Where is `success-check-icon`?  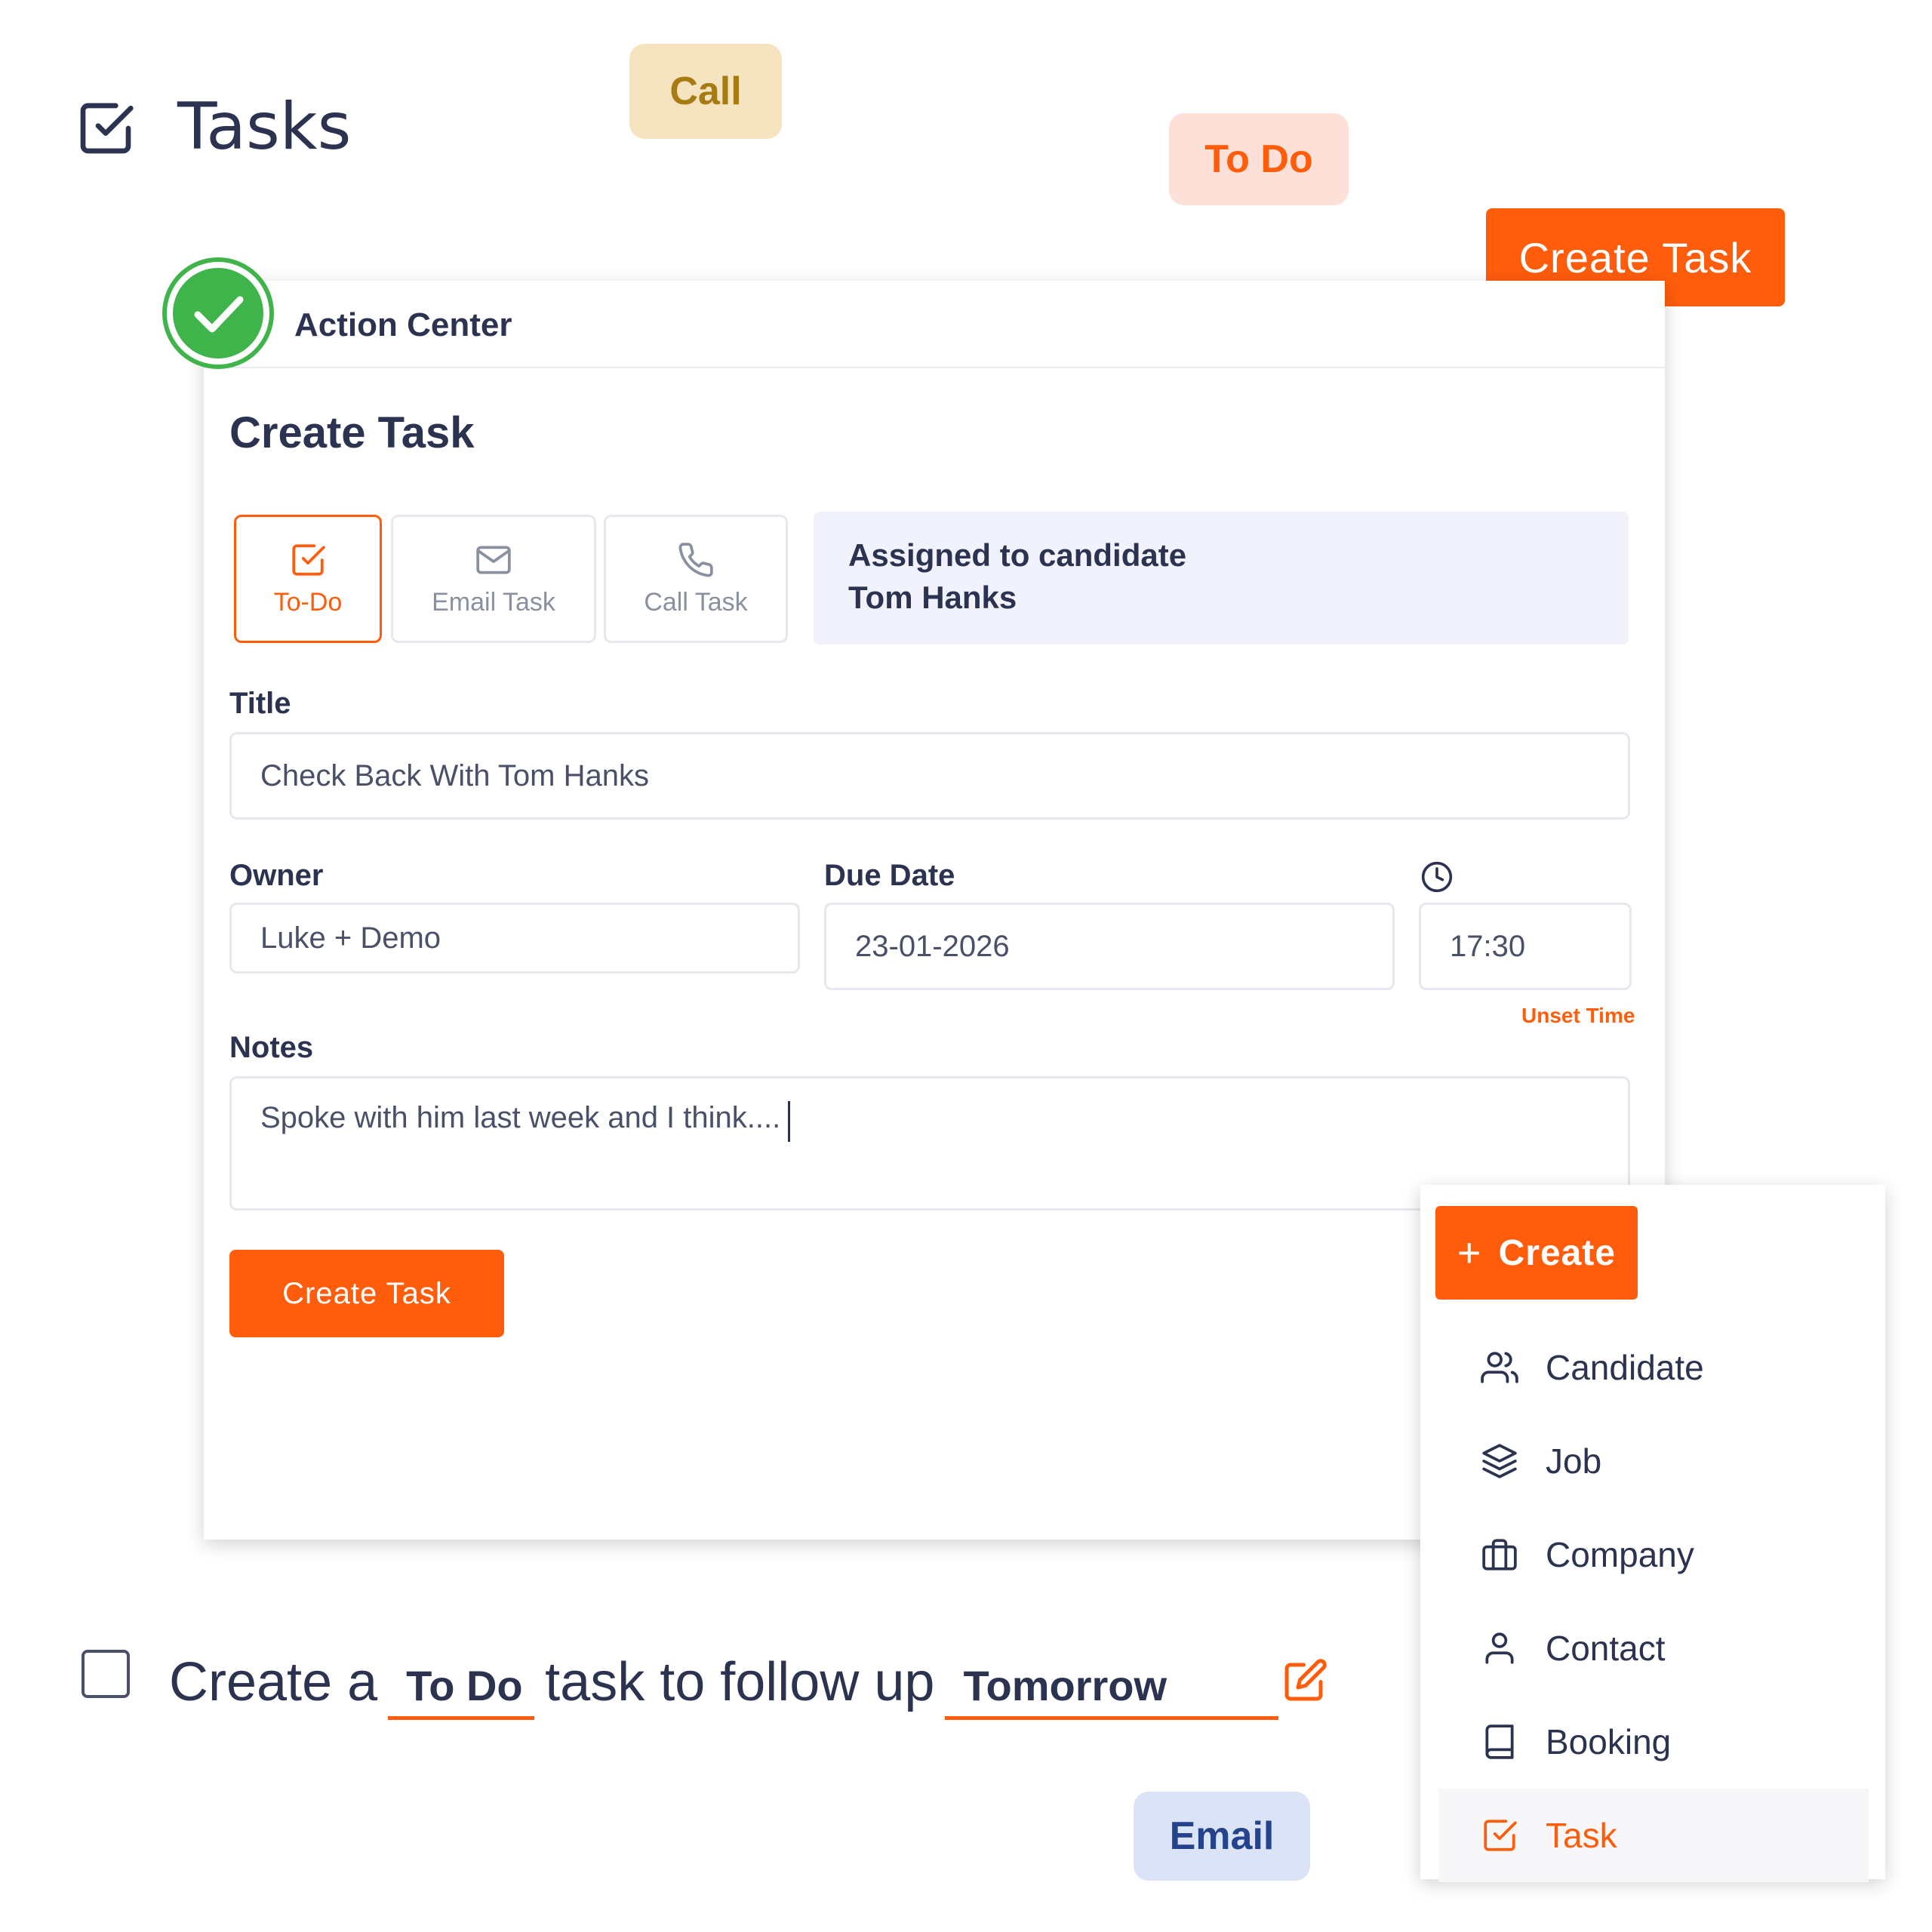 success-check-icon is located at coordinates (218, 313).